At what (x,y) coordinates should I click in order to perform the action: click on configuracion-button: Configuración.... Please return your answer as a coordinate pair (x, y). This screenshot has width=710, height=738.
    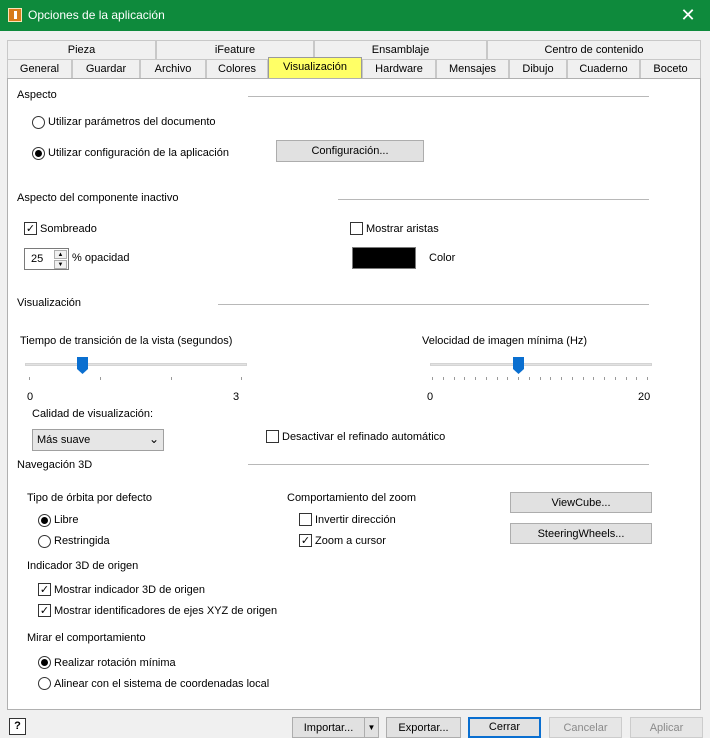
    Looking at the image, I should click on (350, 151).